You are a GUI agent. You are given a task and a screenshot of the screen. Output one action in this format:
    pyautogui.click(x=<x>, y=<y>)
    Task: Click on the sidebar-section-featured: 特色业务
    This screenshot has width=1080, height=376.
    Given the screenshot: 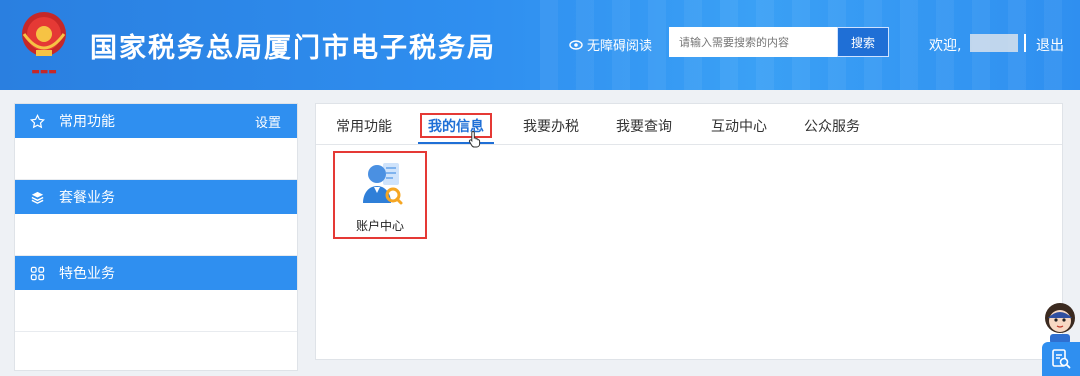 What is the action you would take?
    pyautogui.click(x=156, y=294)
    